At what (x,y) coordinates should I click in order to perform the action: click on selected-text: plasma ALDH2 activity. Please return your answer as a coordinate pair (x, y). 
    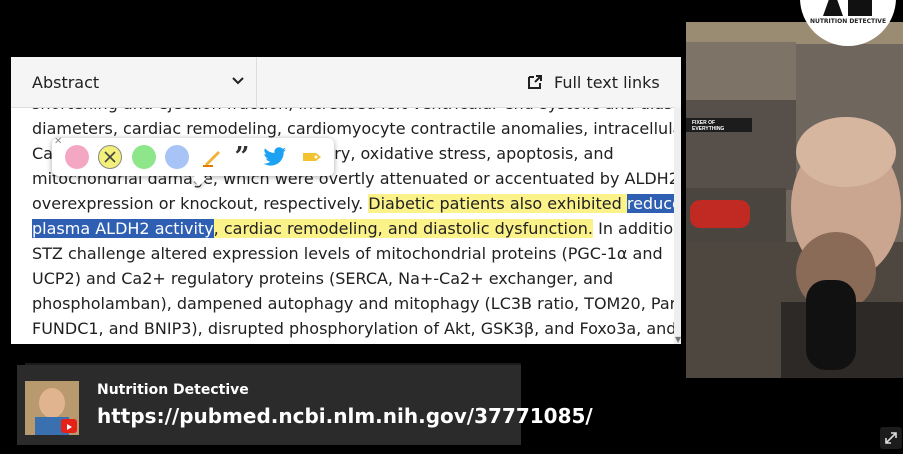
    Looking at the image, I should click on (123, 228).